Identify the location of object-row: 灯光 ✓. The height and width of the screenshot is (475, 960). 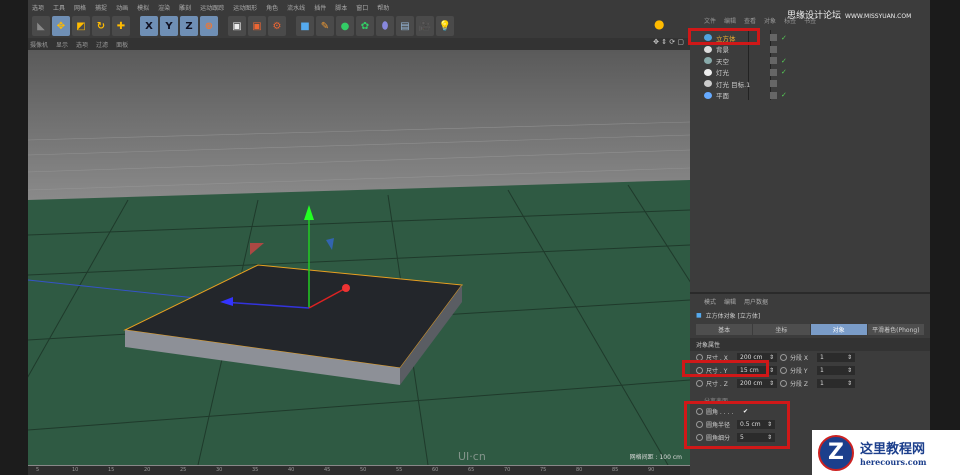
(811, 72).